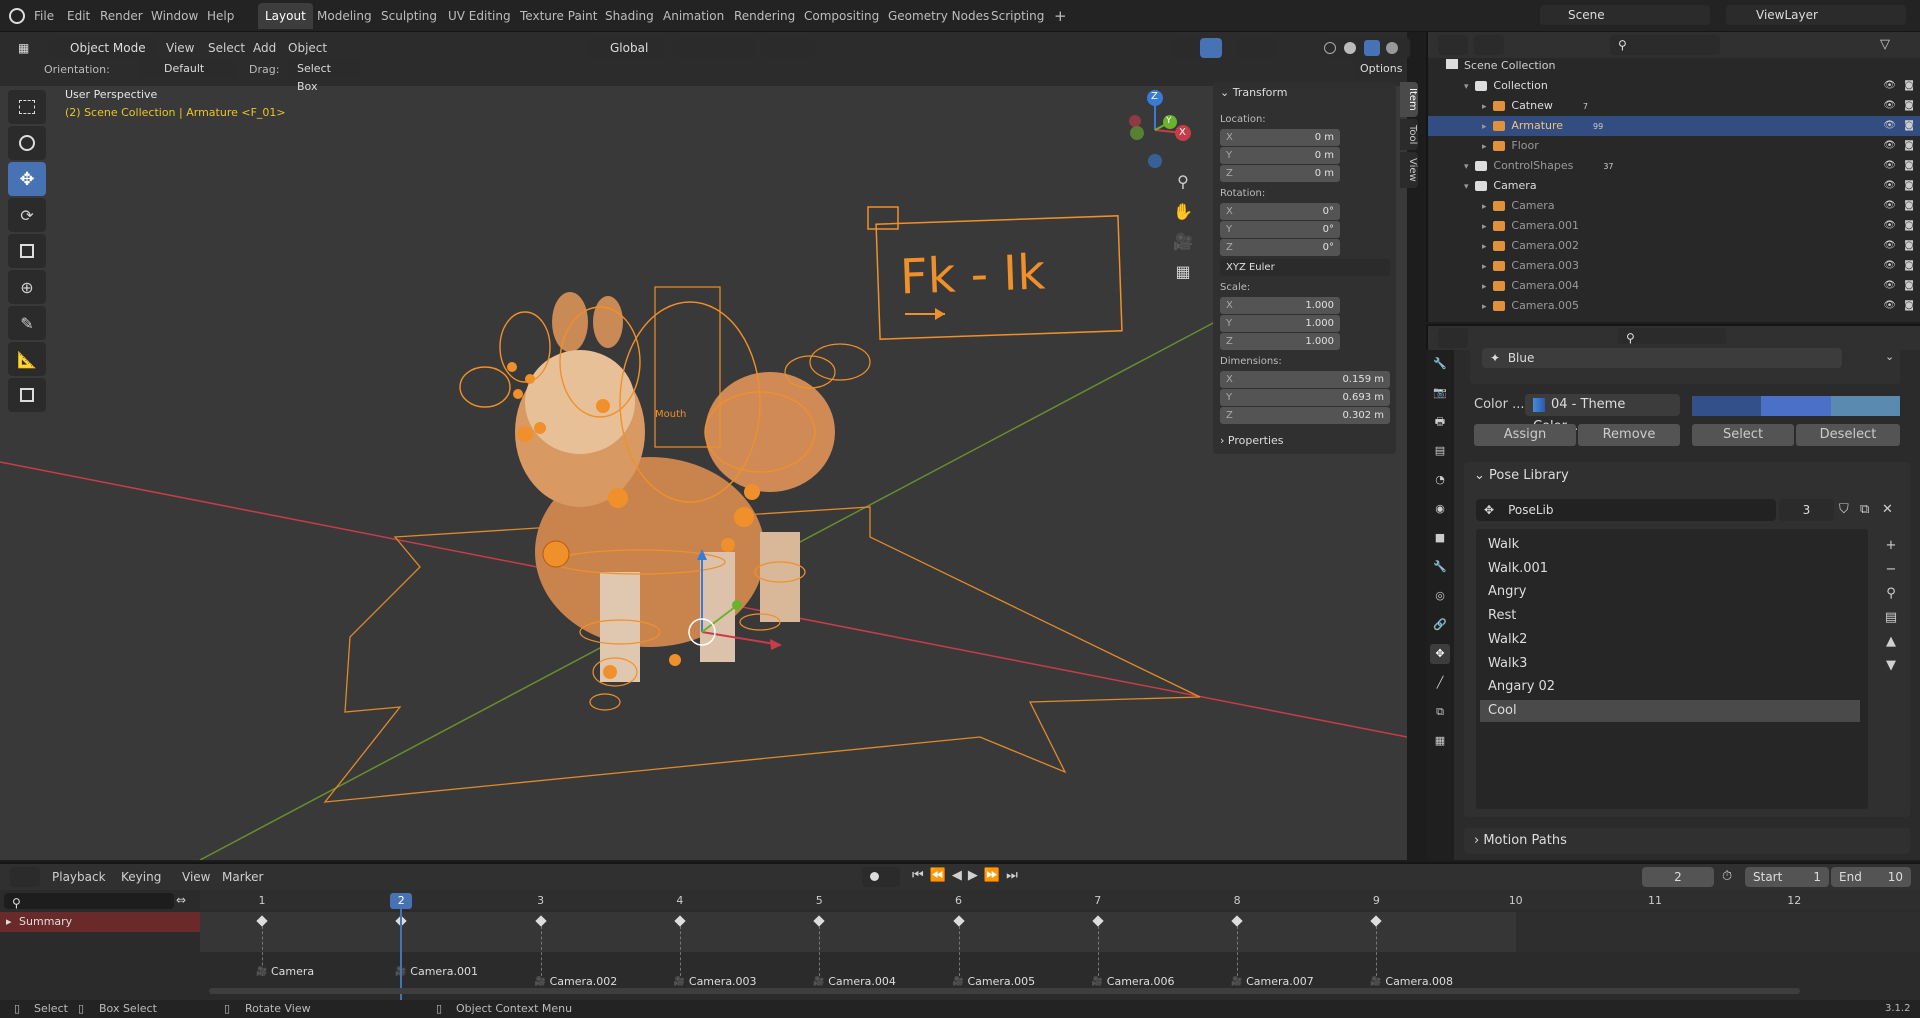 This screenshot has height=1018, width=1920. I want to click on tool-tab-icon: 🔧, so click(1440, 364).